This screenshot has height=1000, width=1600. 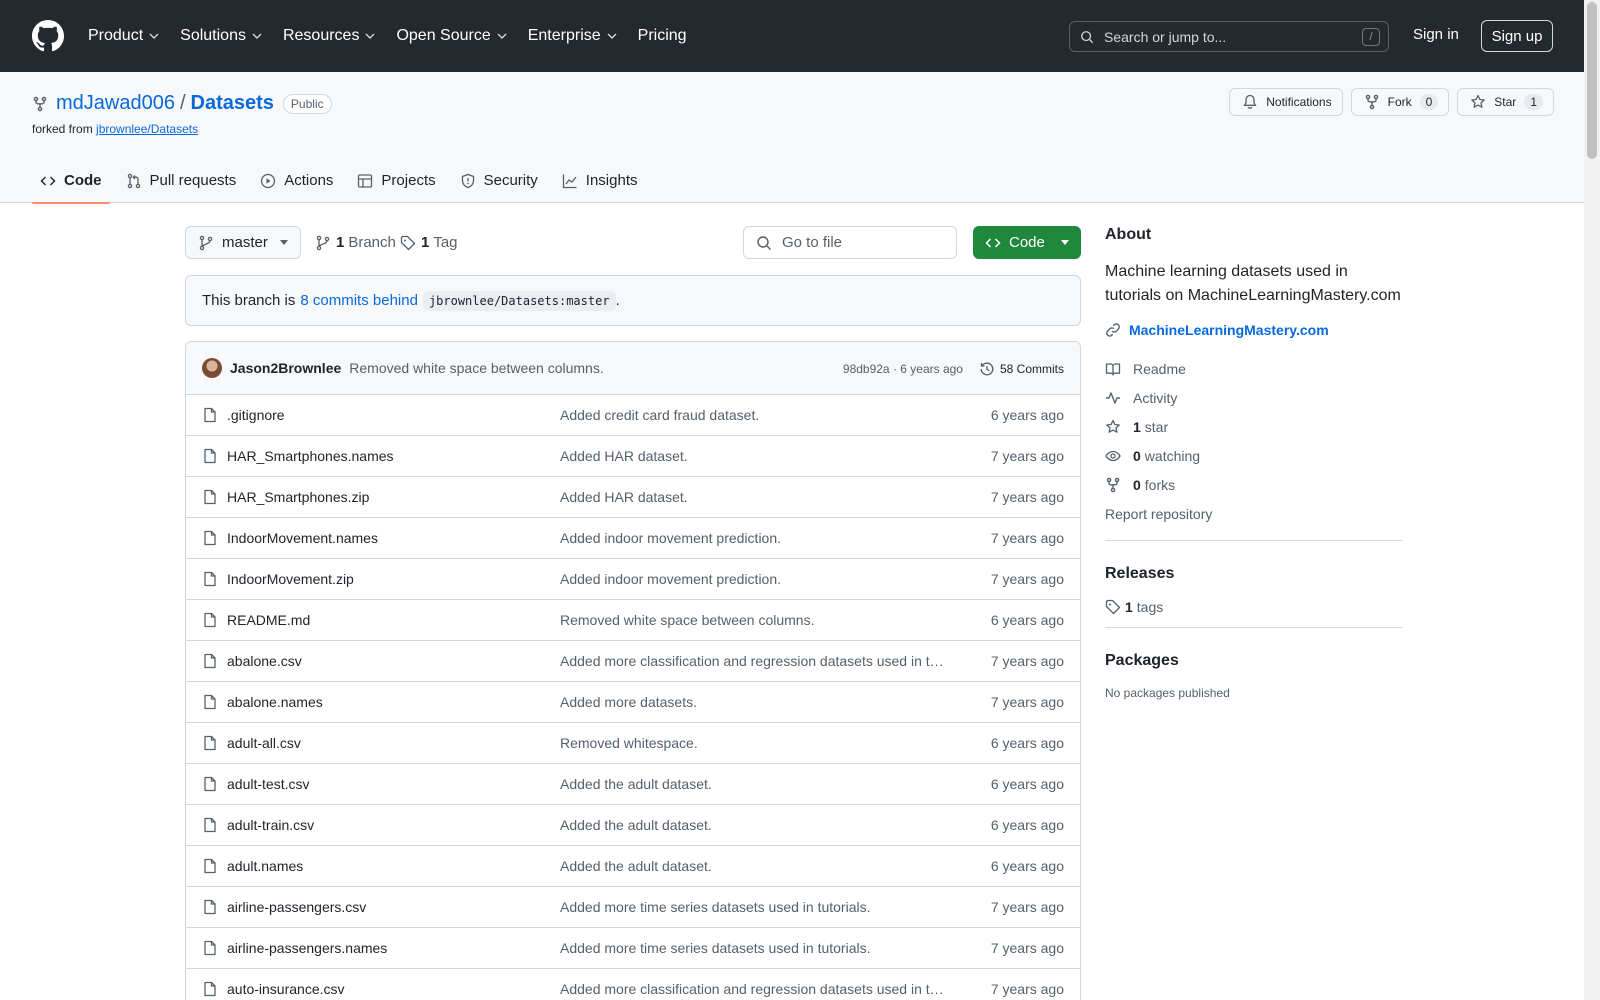 What do you see at coordinates (1592, 80) in the screenshot?
I see `scrollbar-thumb` at bounding box center [1592, 80].